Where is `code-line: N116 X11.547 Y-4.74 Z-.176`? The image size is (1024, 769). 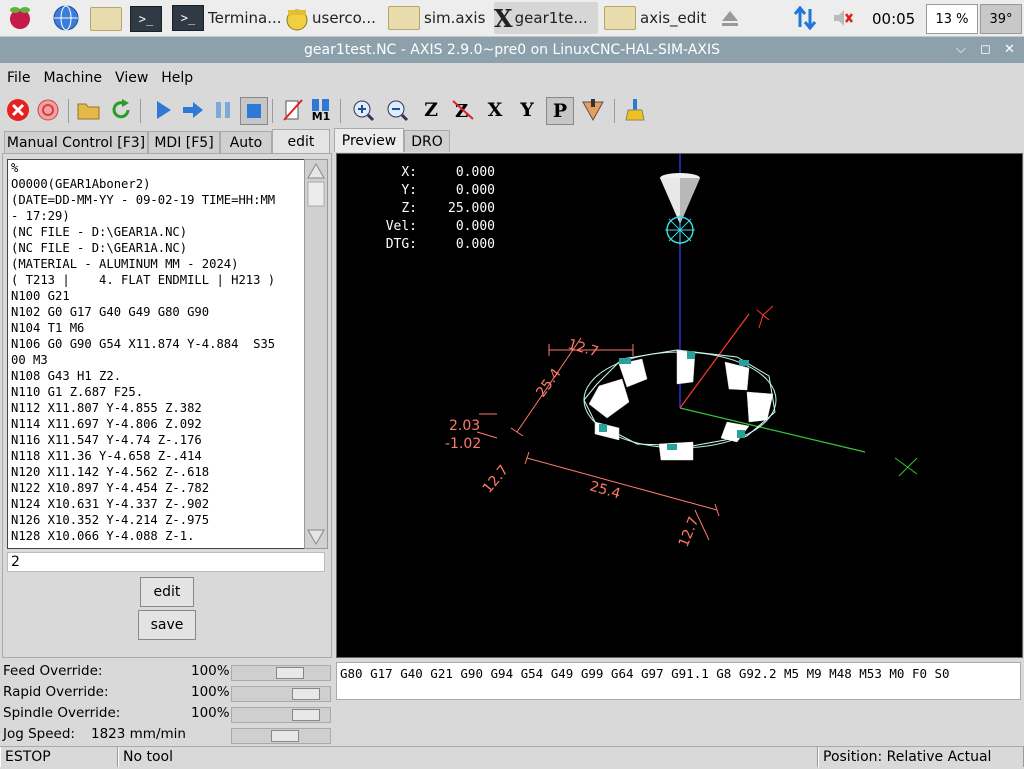 code-line: N116 X11.547 Y-4.74 Z-.176 is located at coordinates (156, 440).